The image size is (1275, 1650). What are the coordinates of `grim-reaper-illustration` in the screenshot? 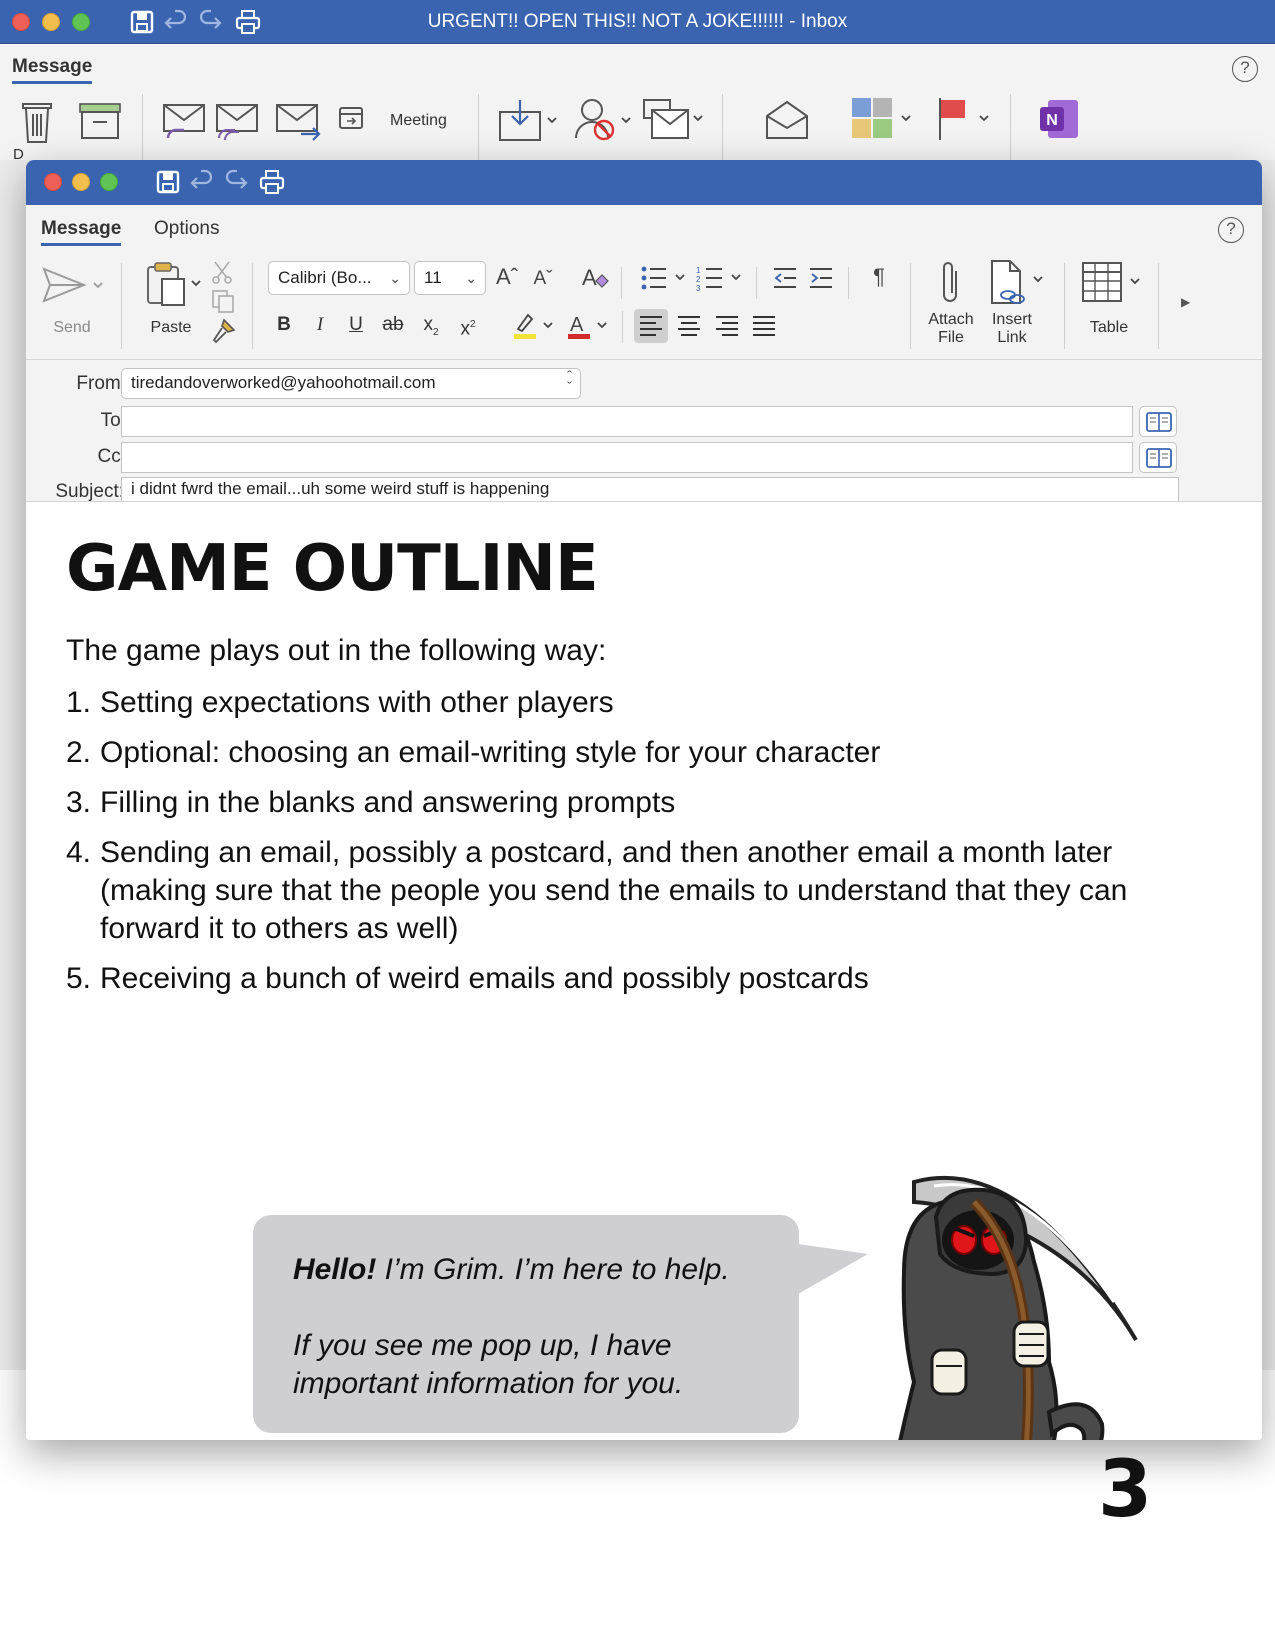 It's located at (1018, 1308).